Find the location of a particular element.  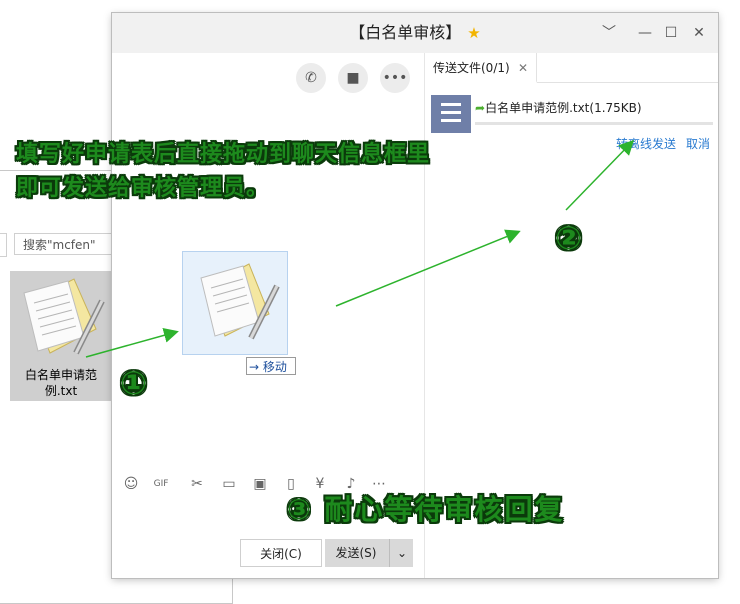

dragged-file is located at coordinates (235, 303).